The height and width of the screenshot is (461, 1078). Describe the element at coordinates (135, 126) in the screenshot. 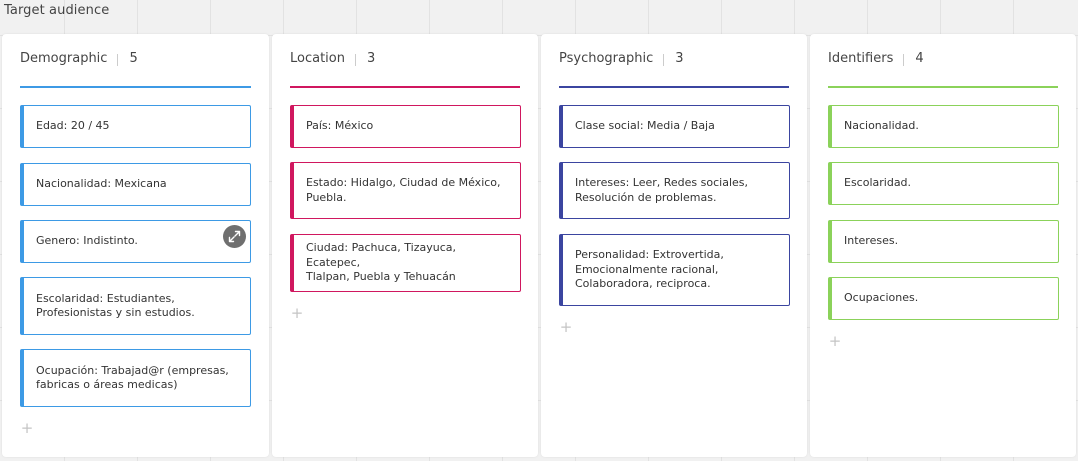

I see `card: Edad: 20 / 45` at that location.